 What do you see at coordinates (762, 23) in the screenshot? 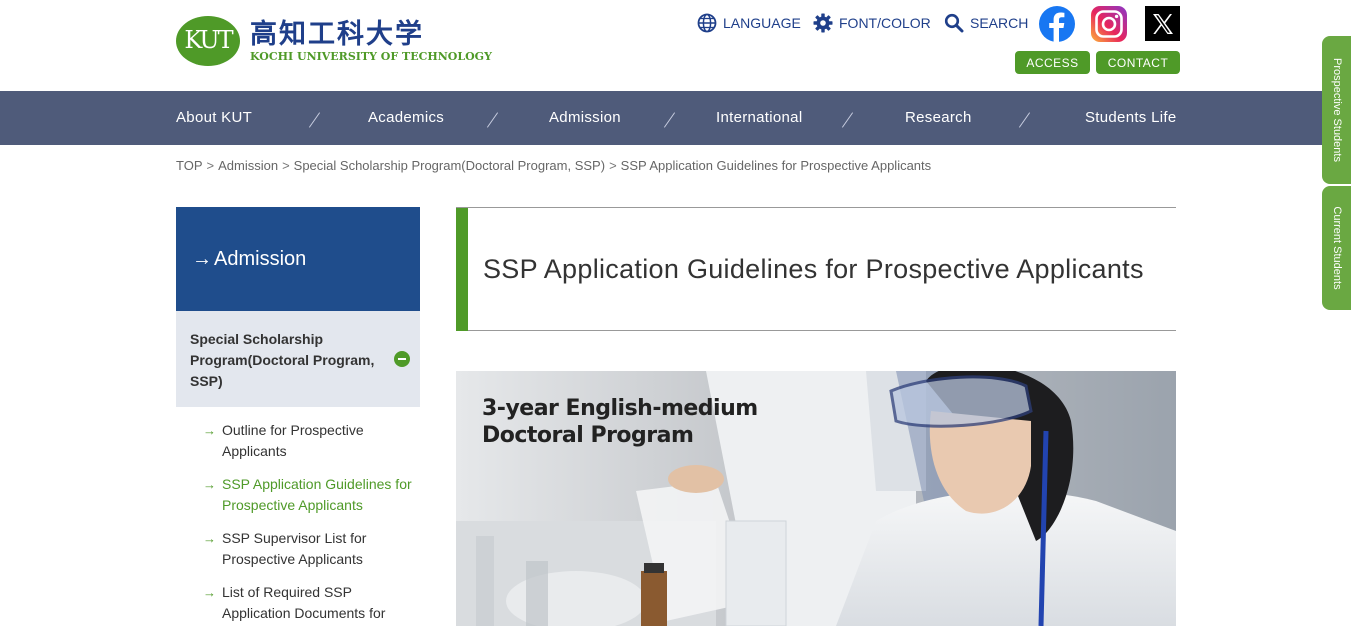
I see `language-label: LANGUAGE` at bounding box center [762, 23].